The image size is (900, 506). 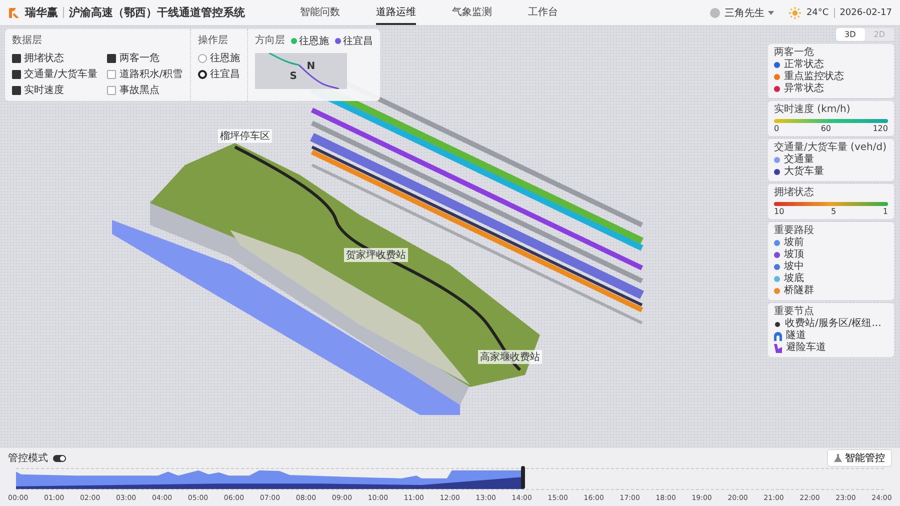 I want to click on layer-checkbox: 交通量/大货车量, so click(x=55, y=74).